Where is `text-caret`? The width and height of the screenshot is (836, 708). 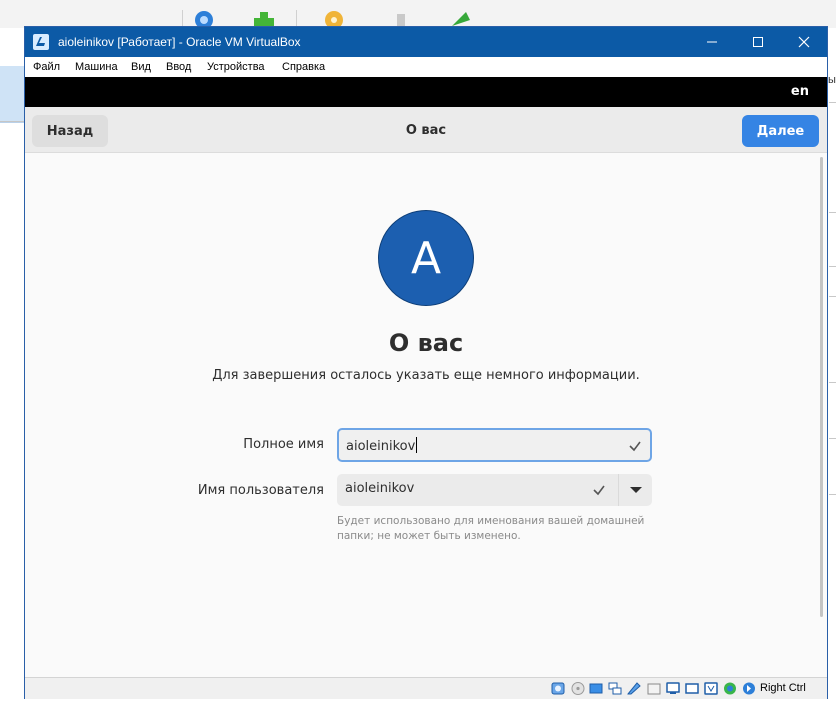
text-caret is located at coordinates (417, 445).